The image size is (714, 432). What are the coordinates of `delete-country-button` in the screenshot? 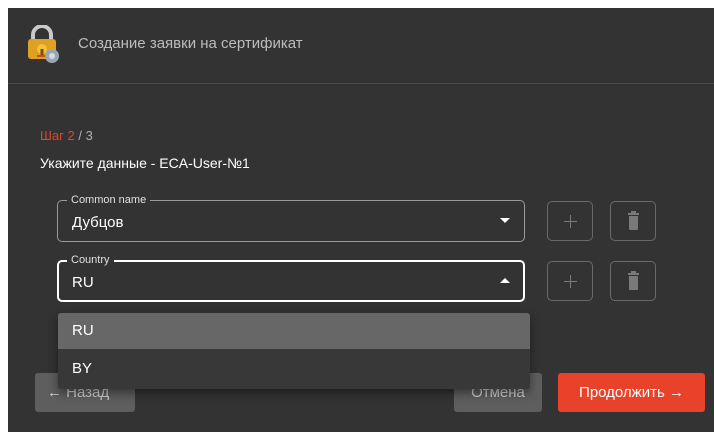 It's located at (633, 281).